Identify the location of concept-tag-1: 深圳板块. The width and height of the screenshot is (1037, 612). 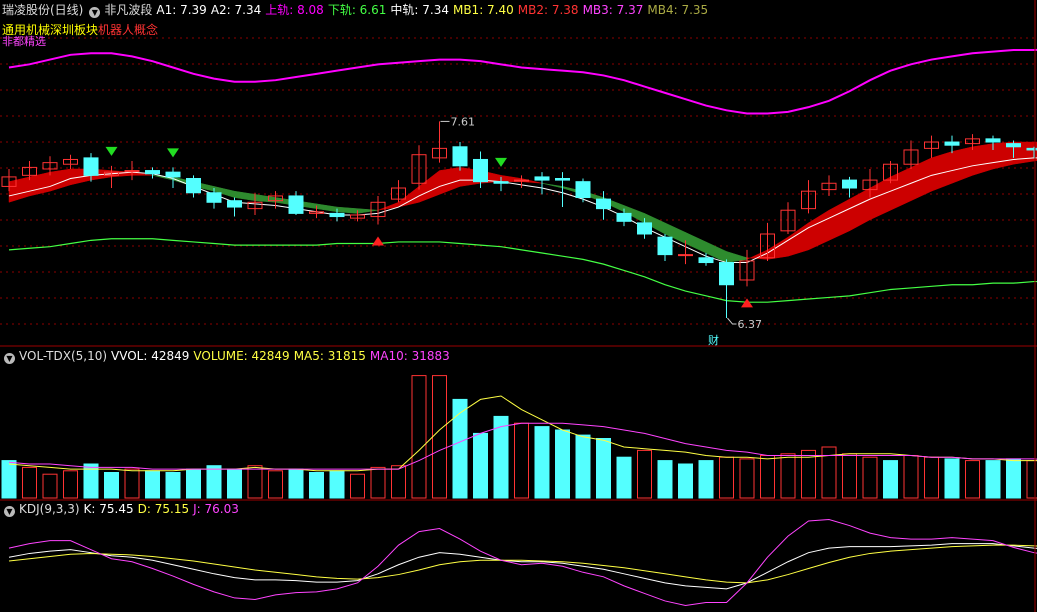
(74, 30).